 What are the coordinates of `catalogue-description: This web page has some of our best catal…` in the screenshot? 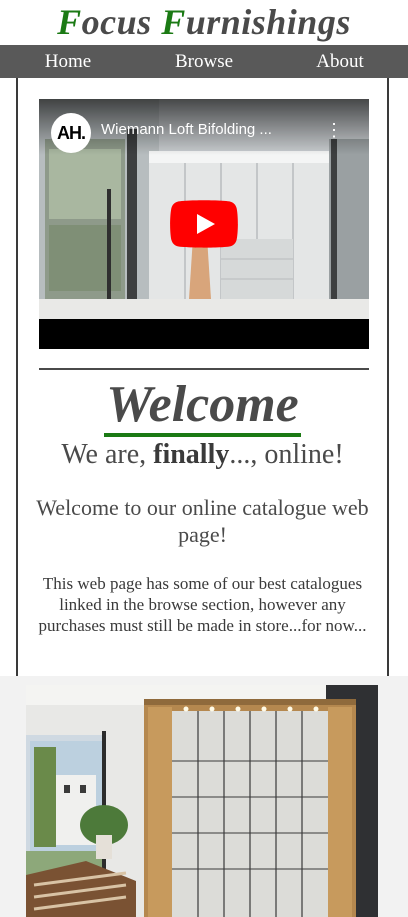 It's located at (202, 604).